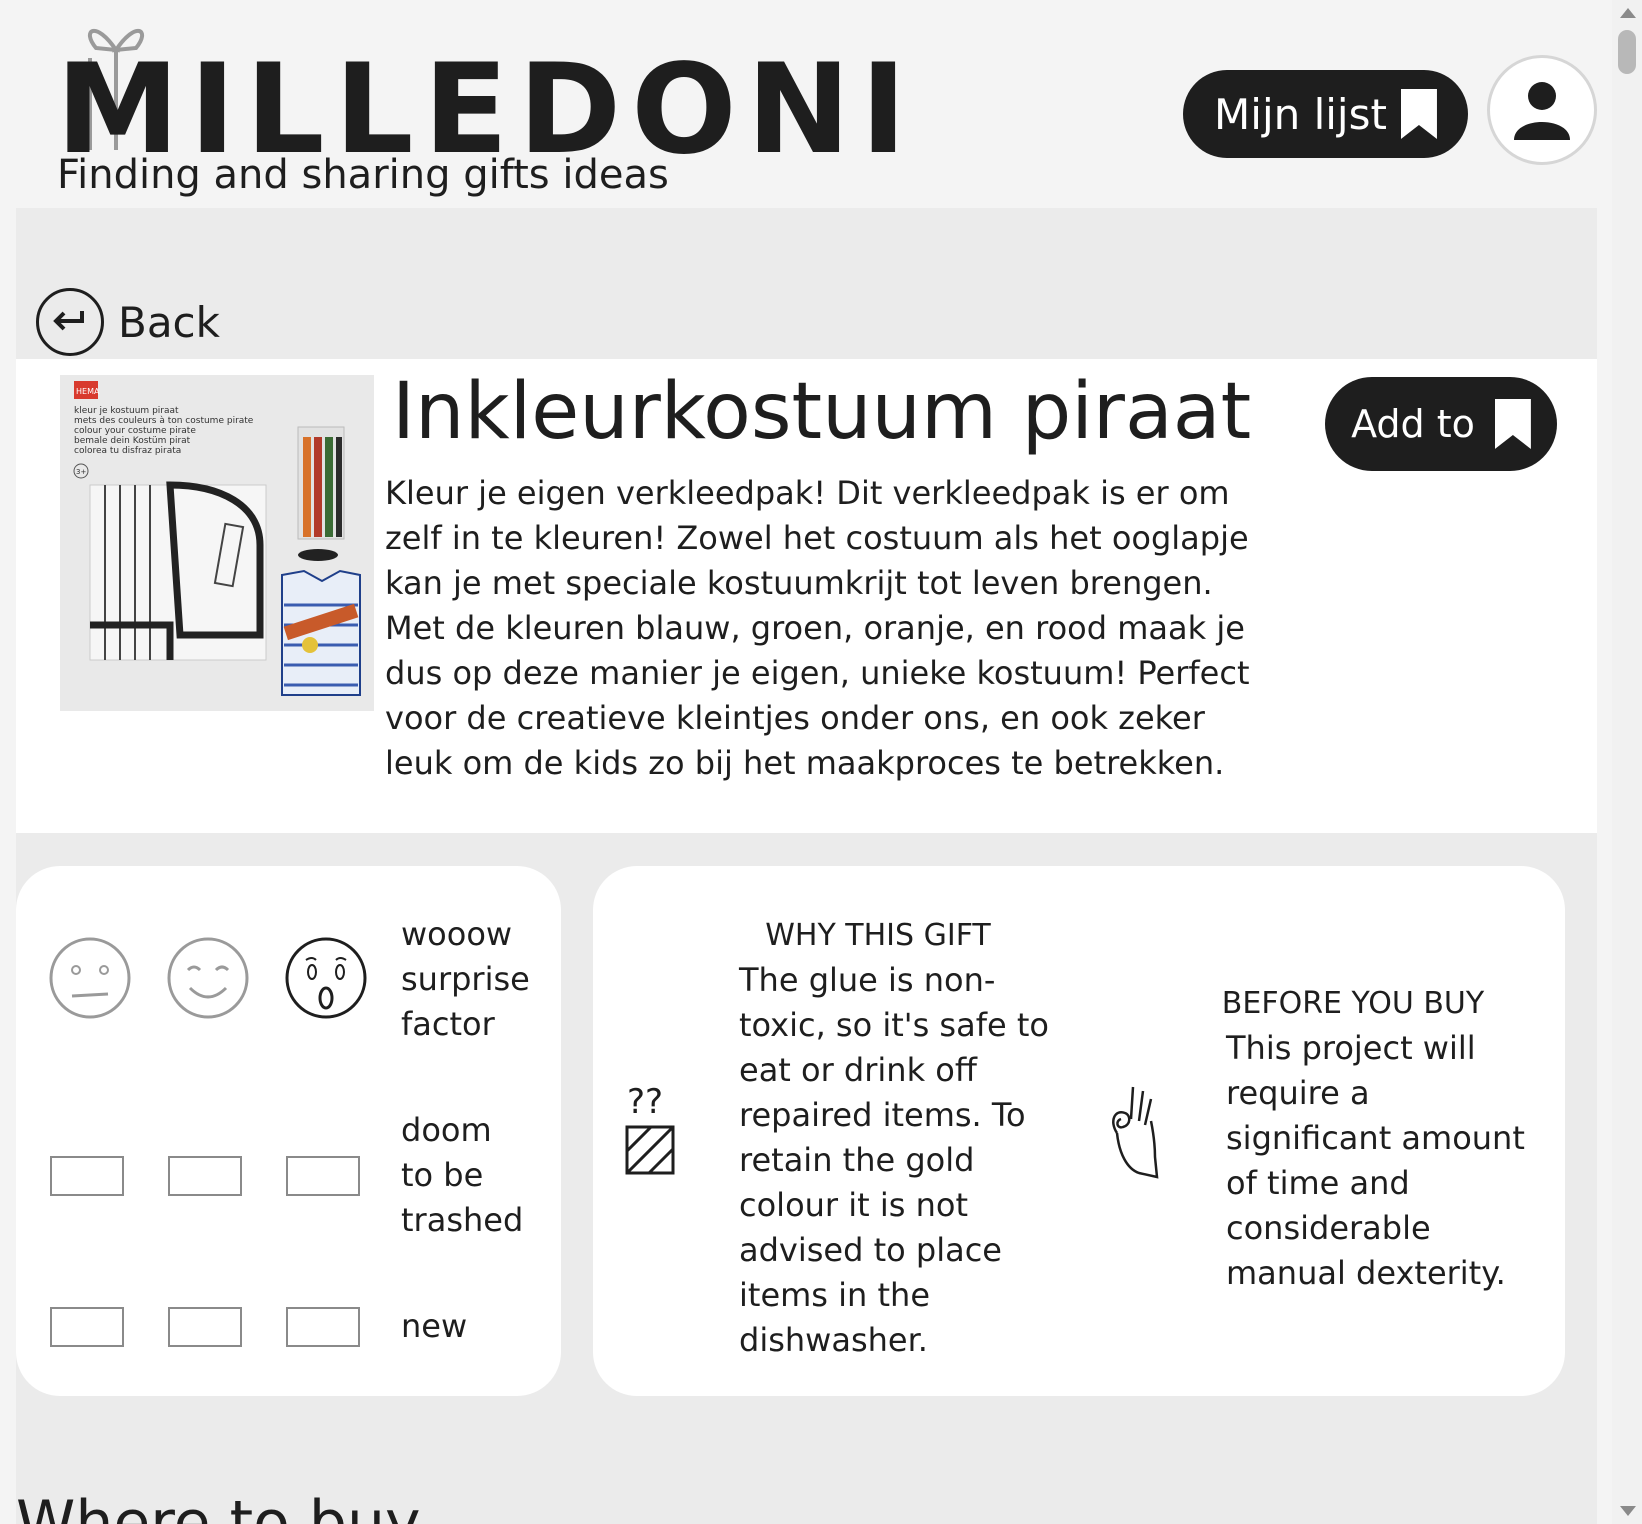 This screenshot has height=1524, width=1642. Describe the element at coordinates (1300, 114) in the screenshot. I see `my-list-label: Mijn lijst` at that location.